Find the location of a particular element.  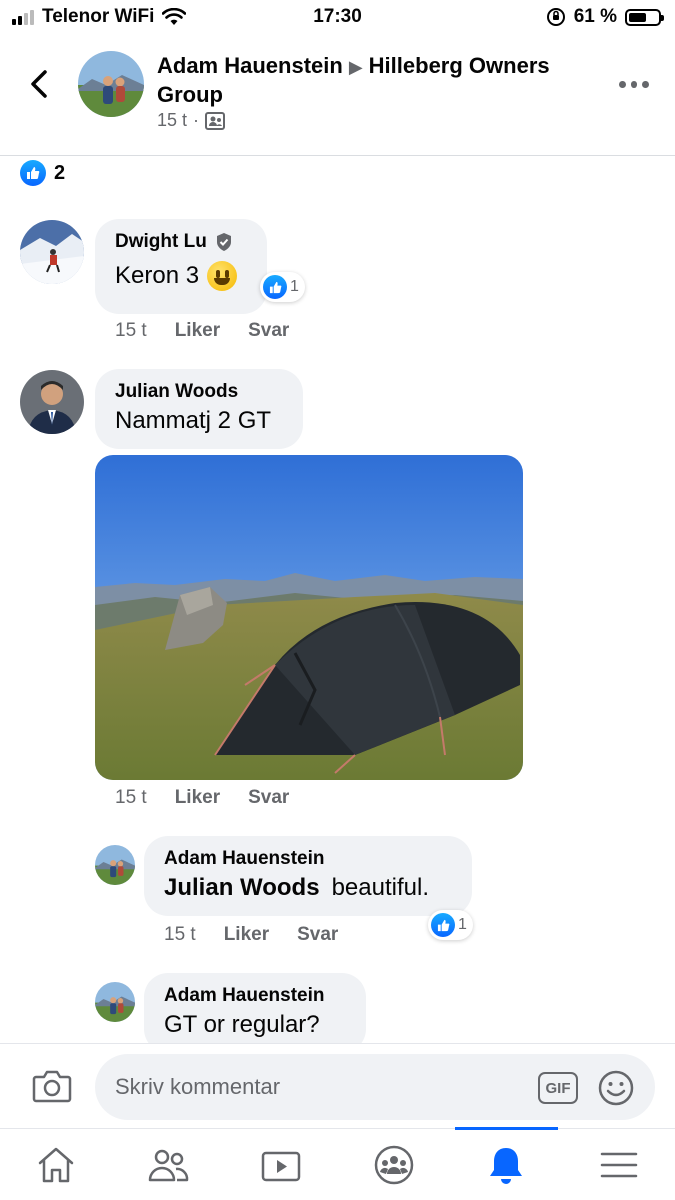

comment-composer: GIF is located at coordinates (337, 1087).